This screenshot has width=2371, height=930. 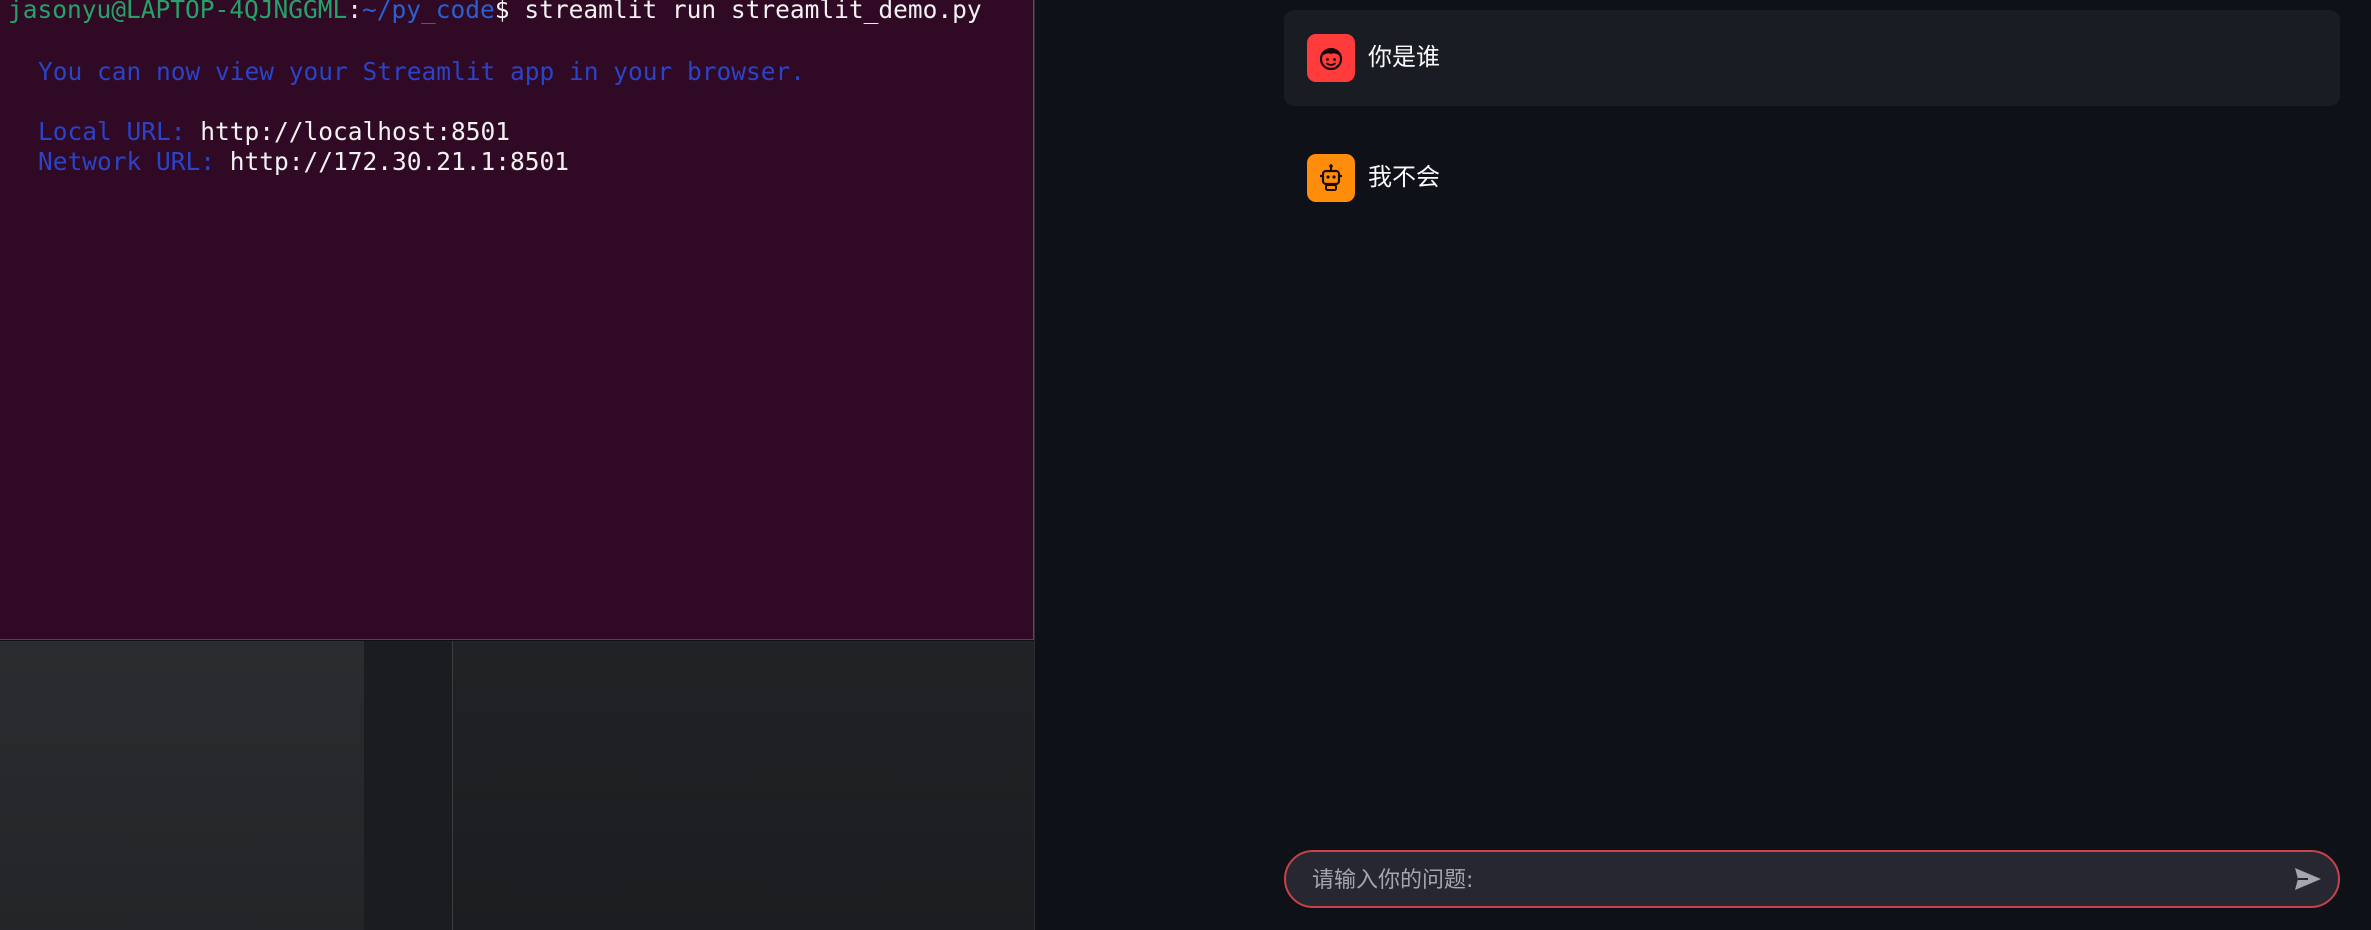 What do you see at coordinates (1404, 177) in the screenshot?
I see `chat-message-text: 我不会` at bounding box center [1404, 177].